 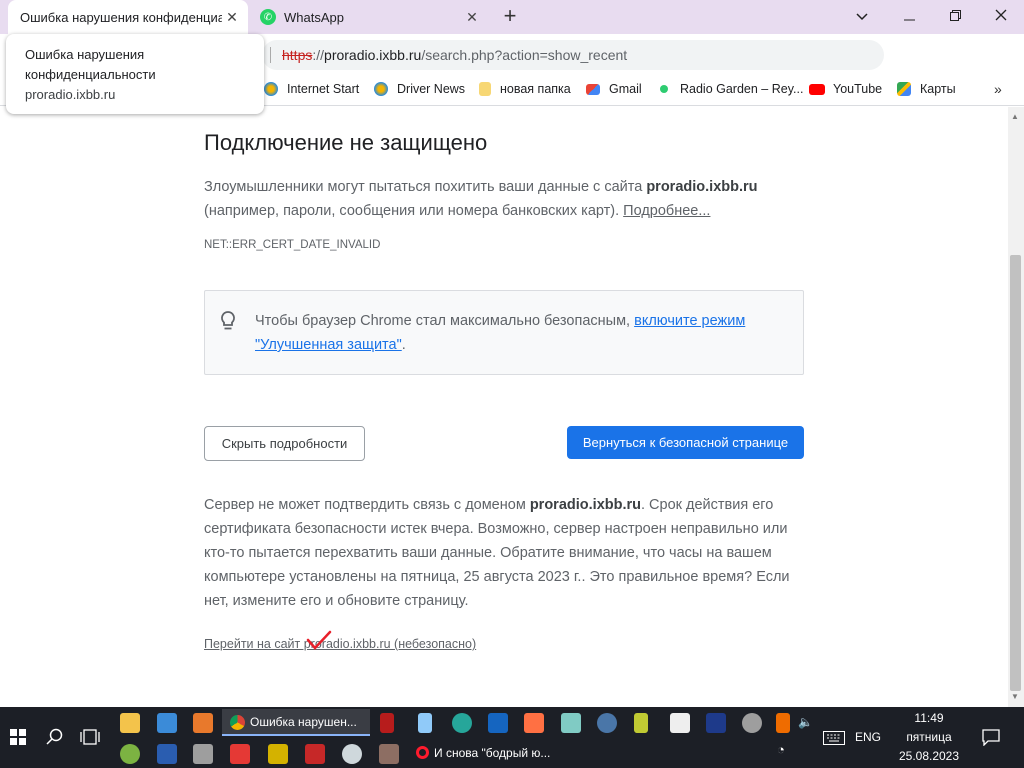 I want to click on scroll-up-arrow-icon: ▲, so click(x=1015, y=116).